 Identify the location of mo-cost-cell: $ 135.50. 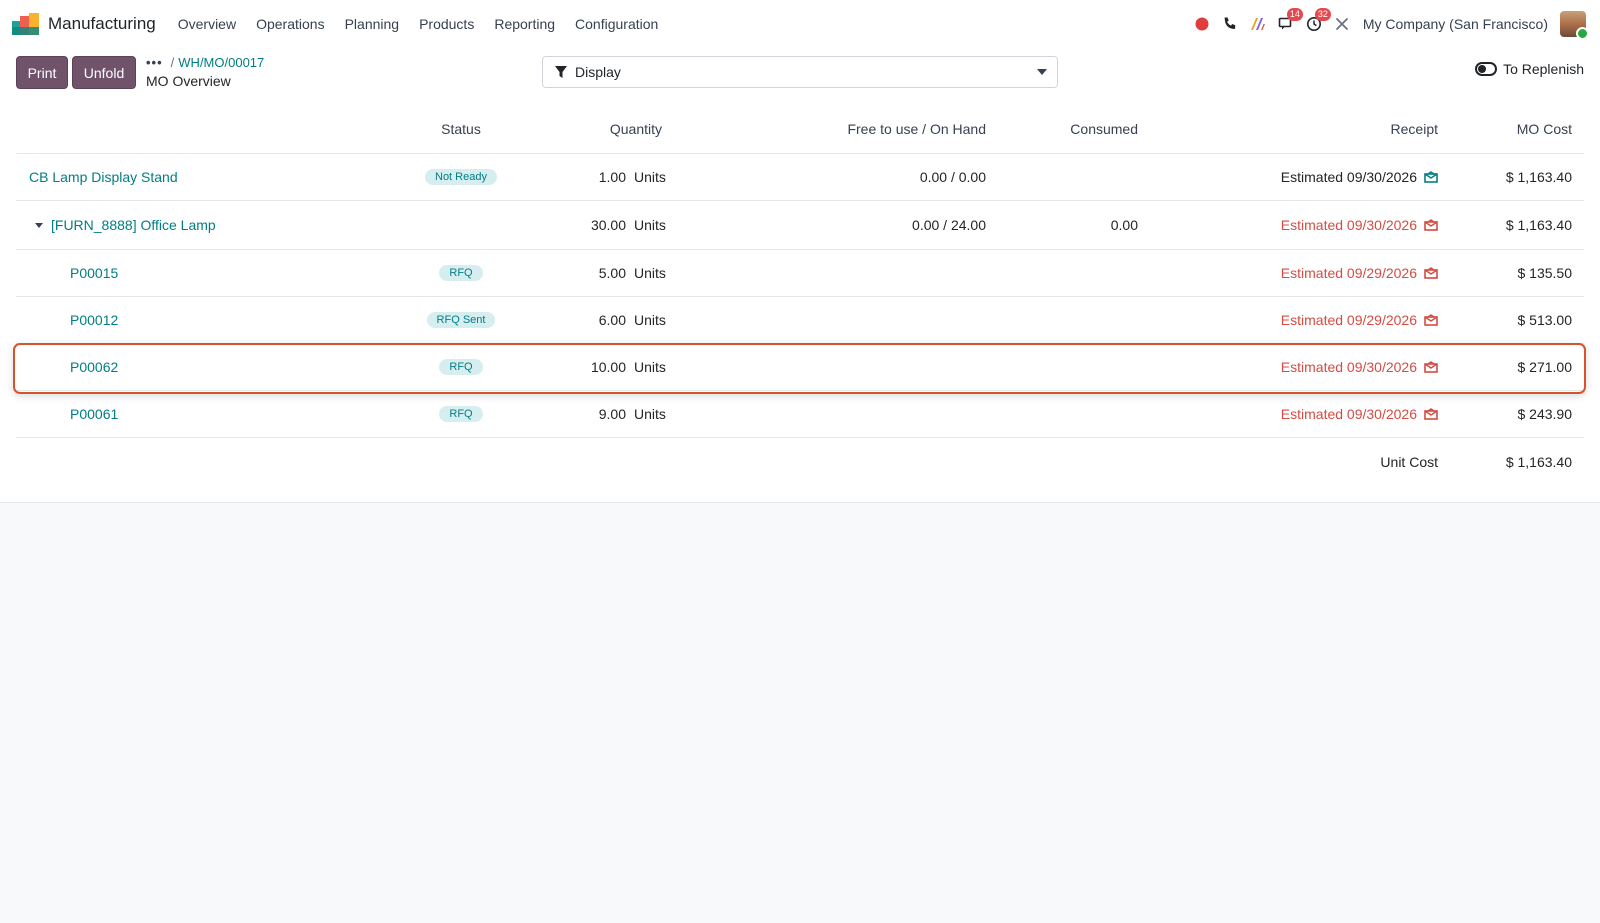
(1545, 273).